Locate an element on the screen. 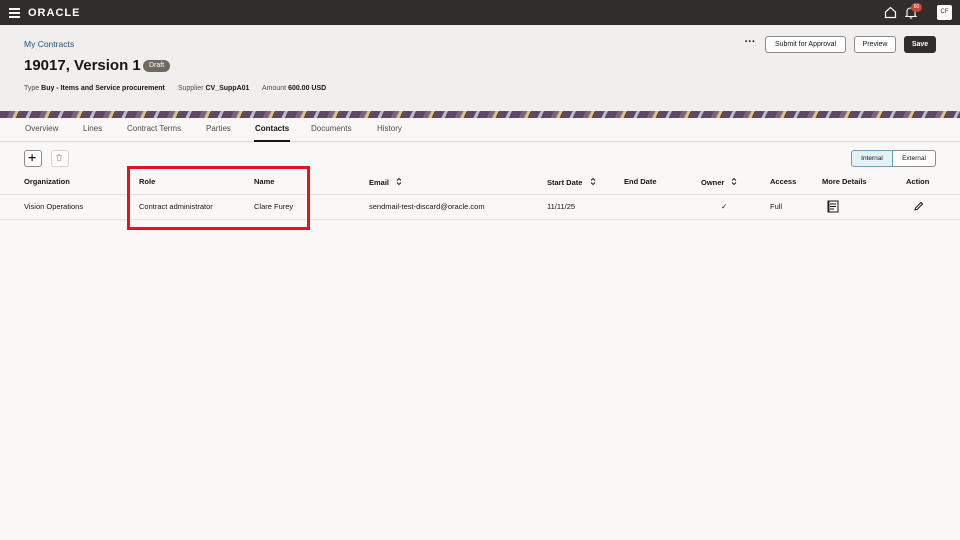 The image size is (960, 540). menu-icon is located at coordinates (14, 13).